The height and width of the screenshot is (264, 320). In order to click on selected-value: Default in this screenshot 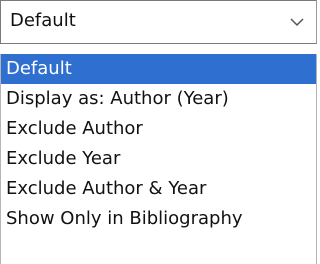, I will do `click(43, 20)`.